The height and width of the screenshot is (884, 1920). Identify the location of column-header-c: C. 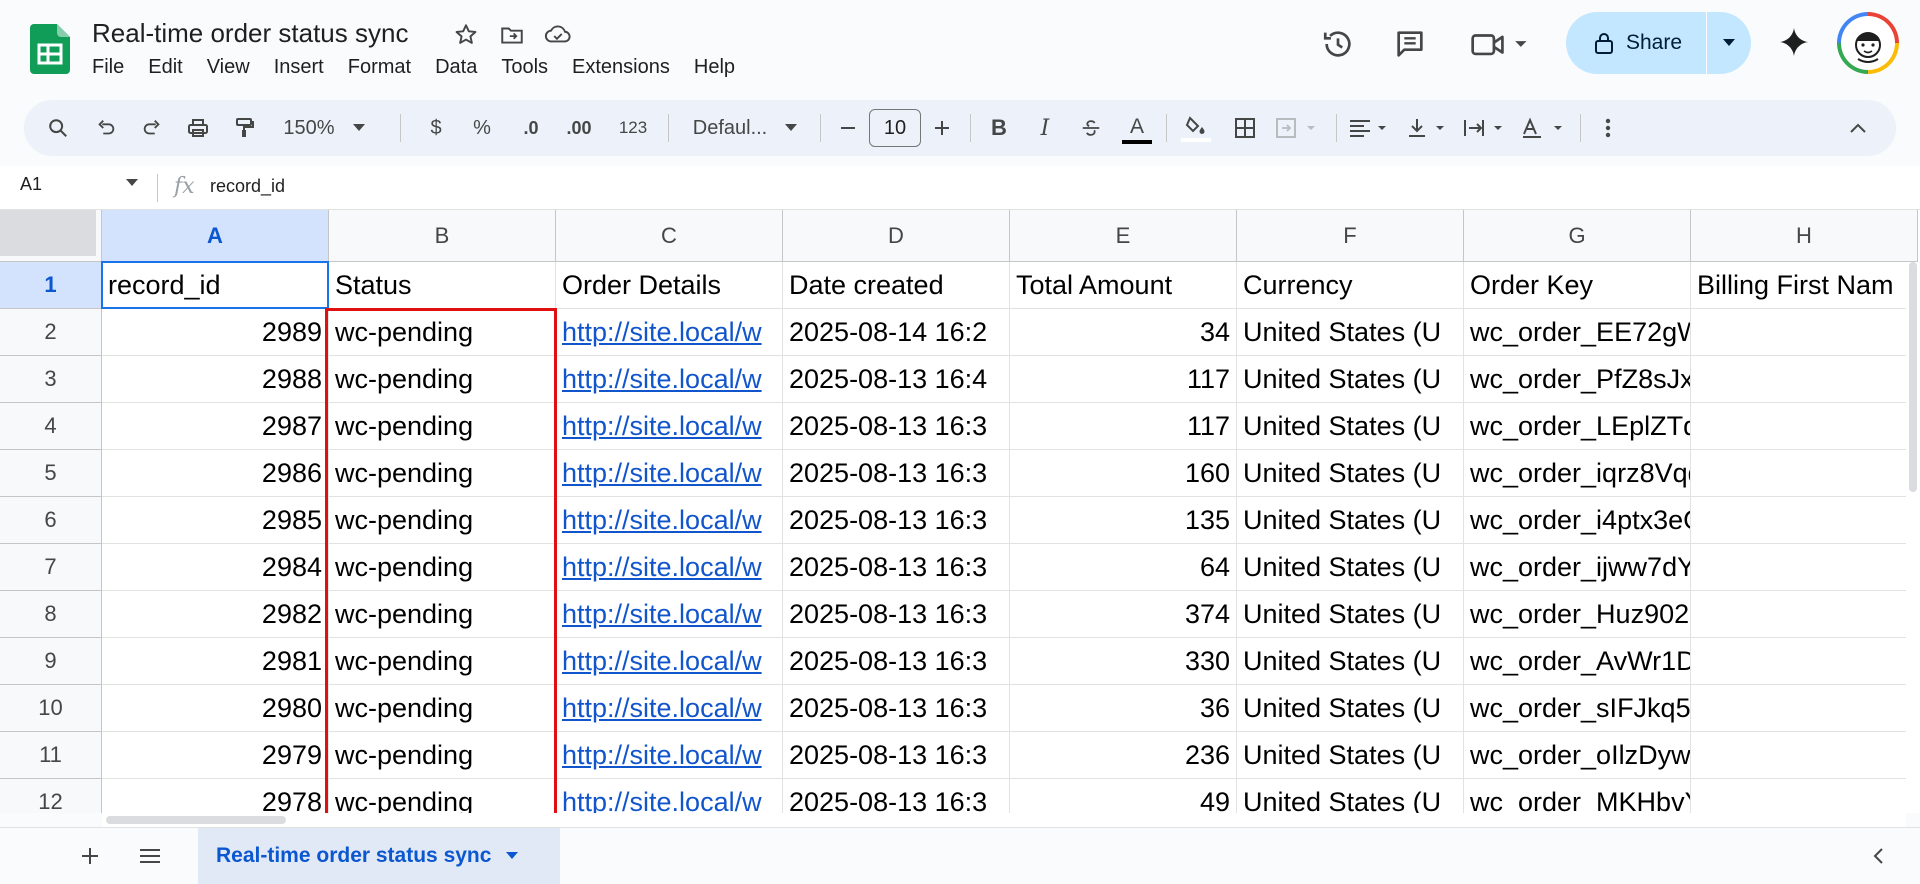
(669, 236).